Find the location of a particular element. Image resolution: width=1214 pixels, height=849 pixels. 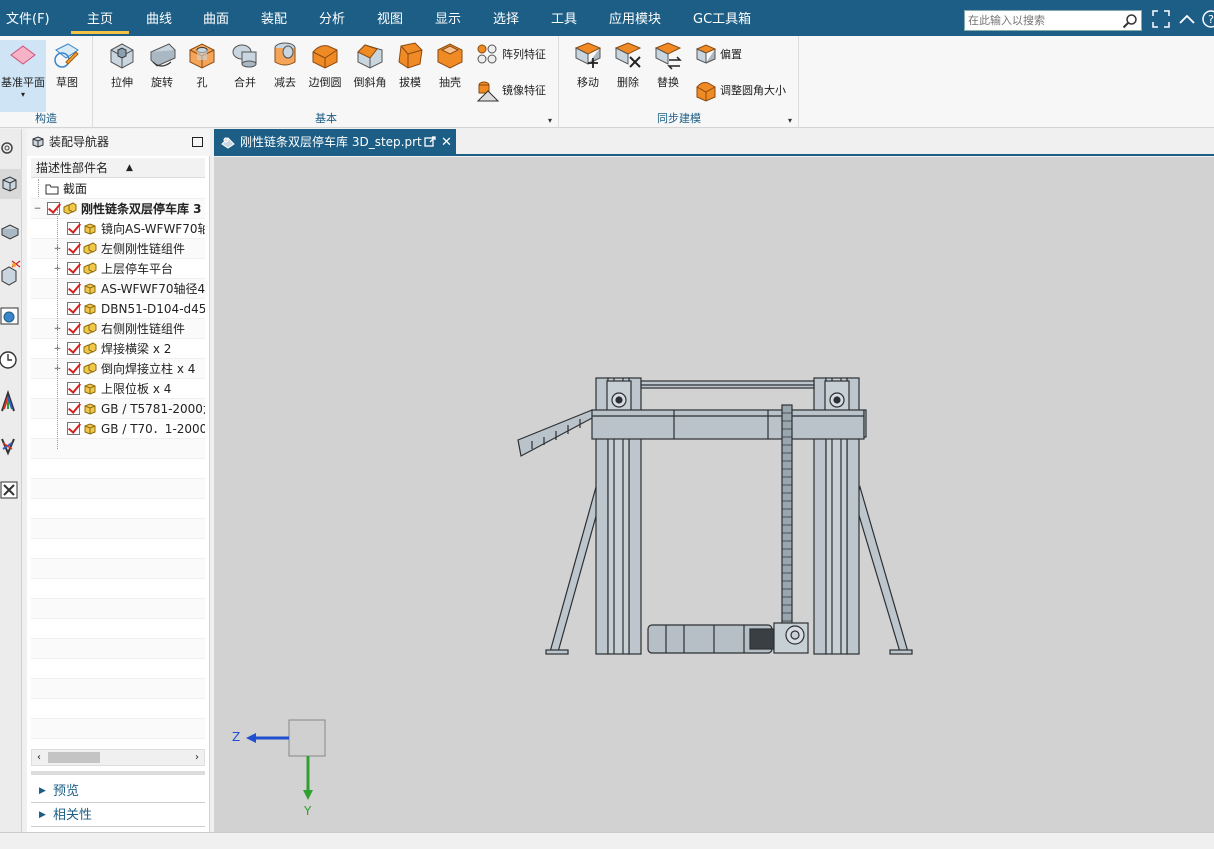

delete-face-button: 删除 is located at coordinates (628, 65).